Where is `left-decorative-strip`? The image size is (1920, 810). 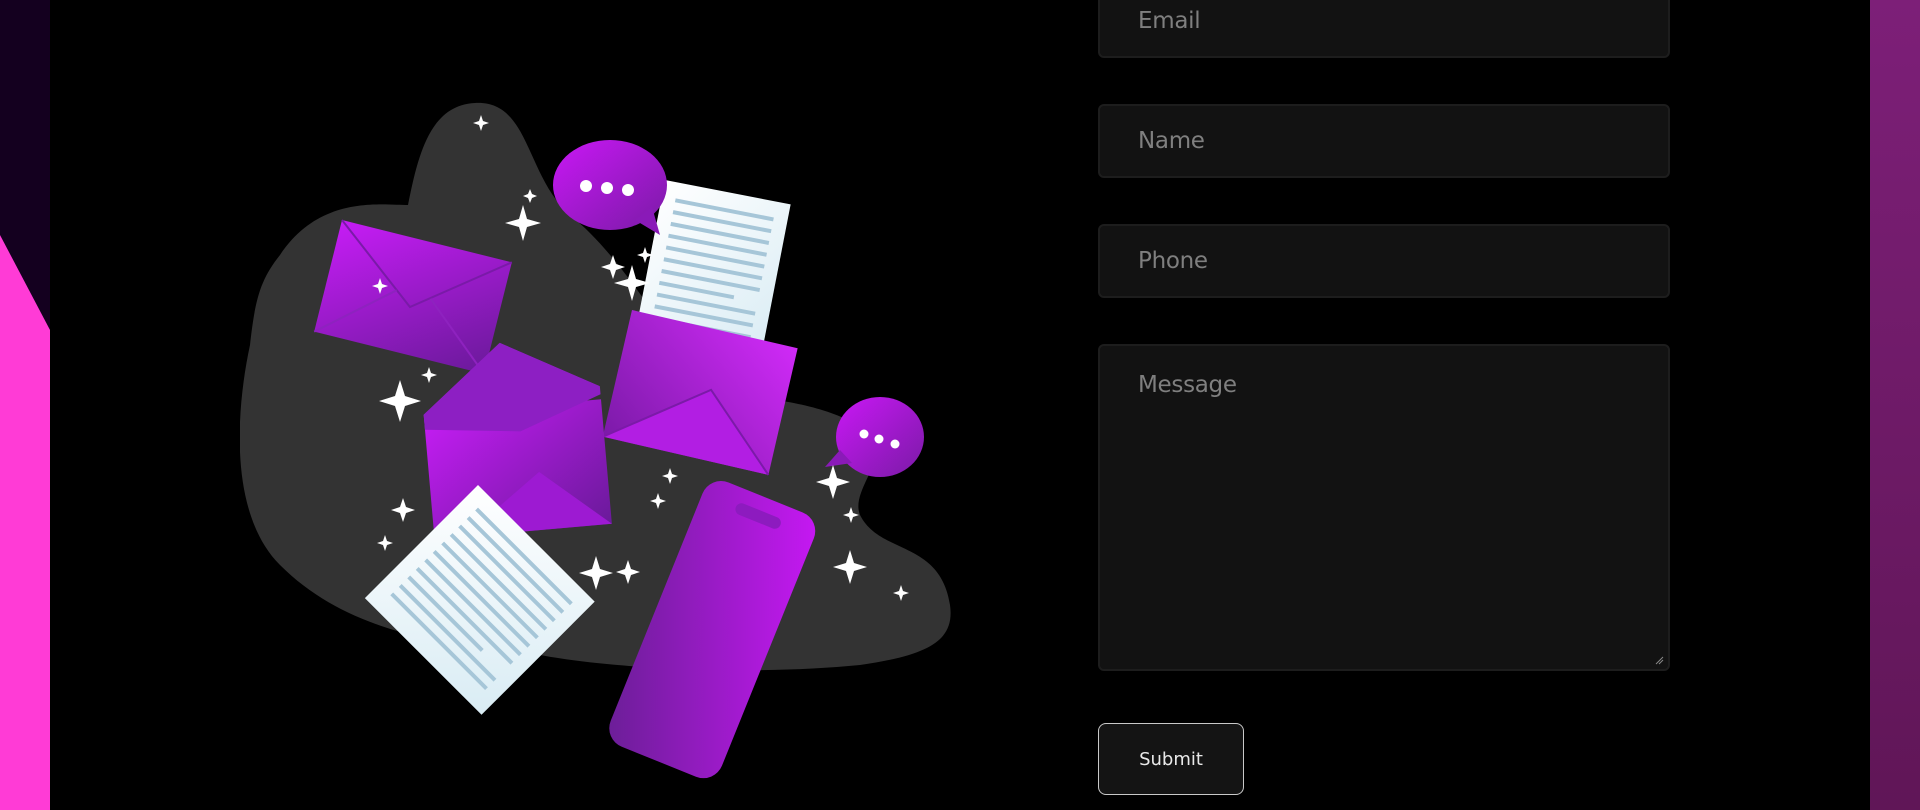
left-decorative-strip is located at coordinates (25, 405).